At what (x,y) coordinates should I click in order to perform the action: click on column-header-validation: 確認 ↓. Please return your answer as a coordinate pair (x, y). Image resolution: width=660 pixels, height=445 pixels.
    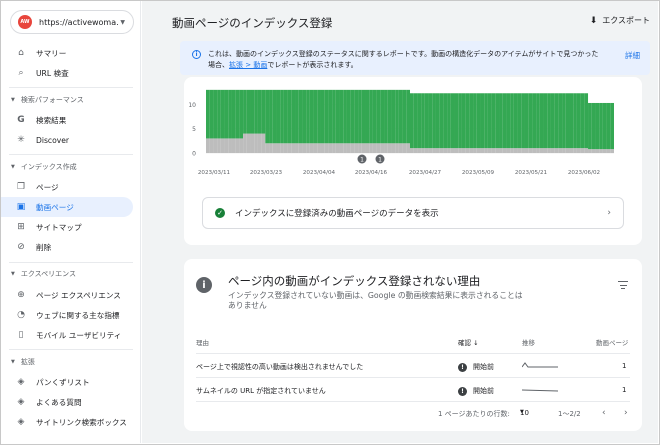
    Looking at the image, I should click on (468, 342).